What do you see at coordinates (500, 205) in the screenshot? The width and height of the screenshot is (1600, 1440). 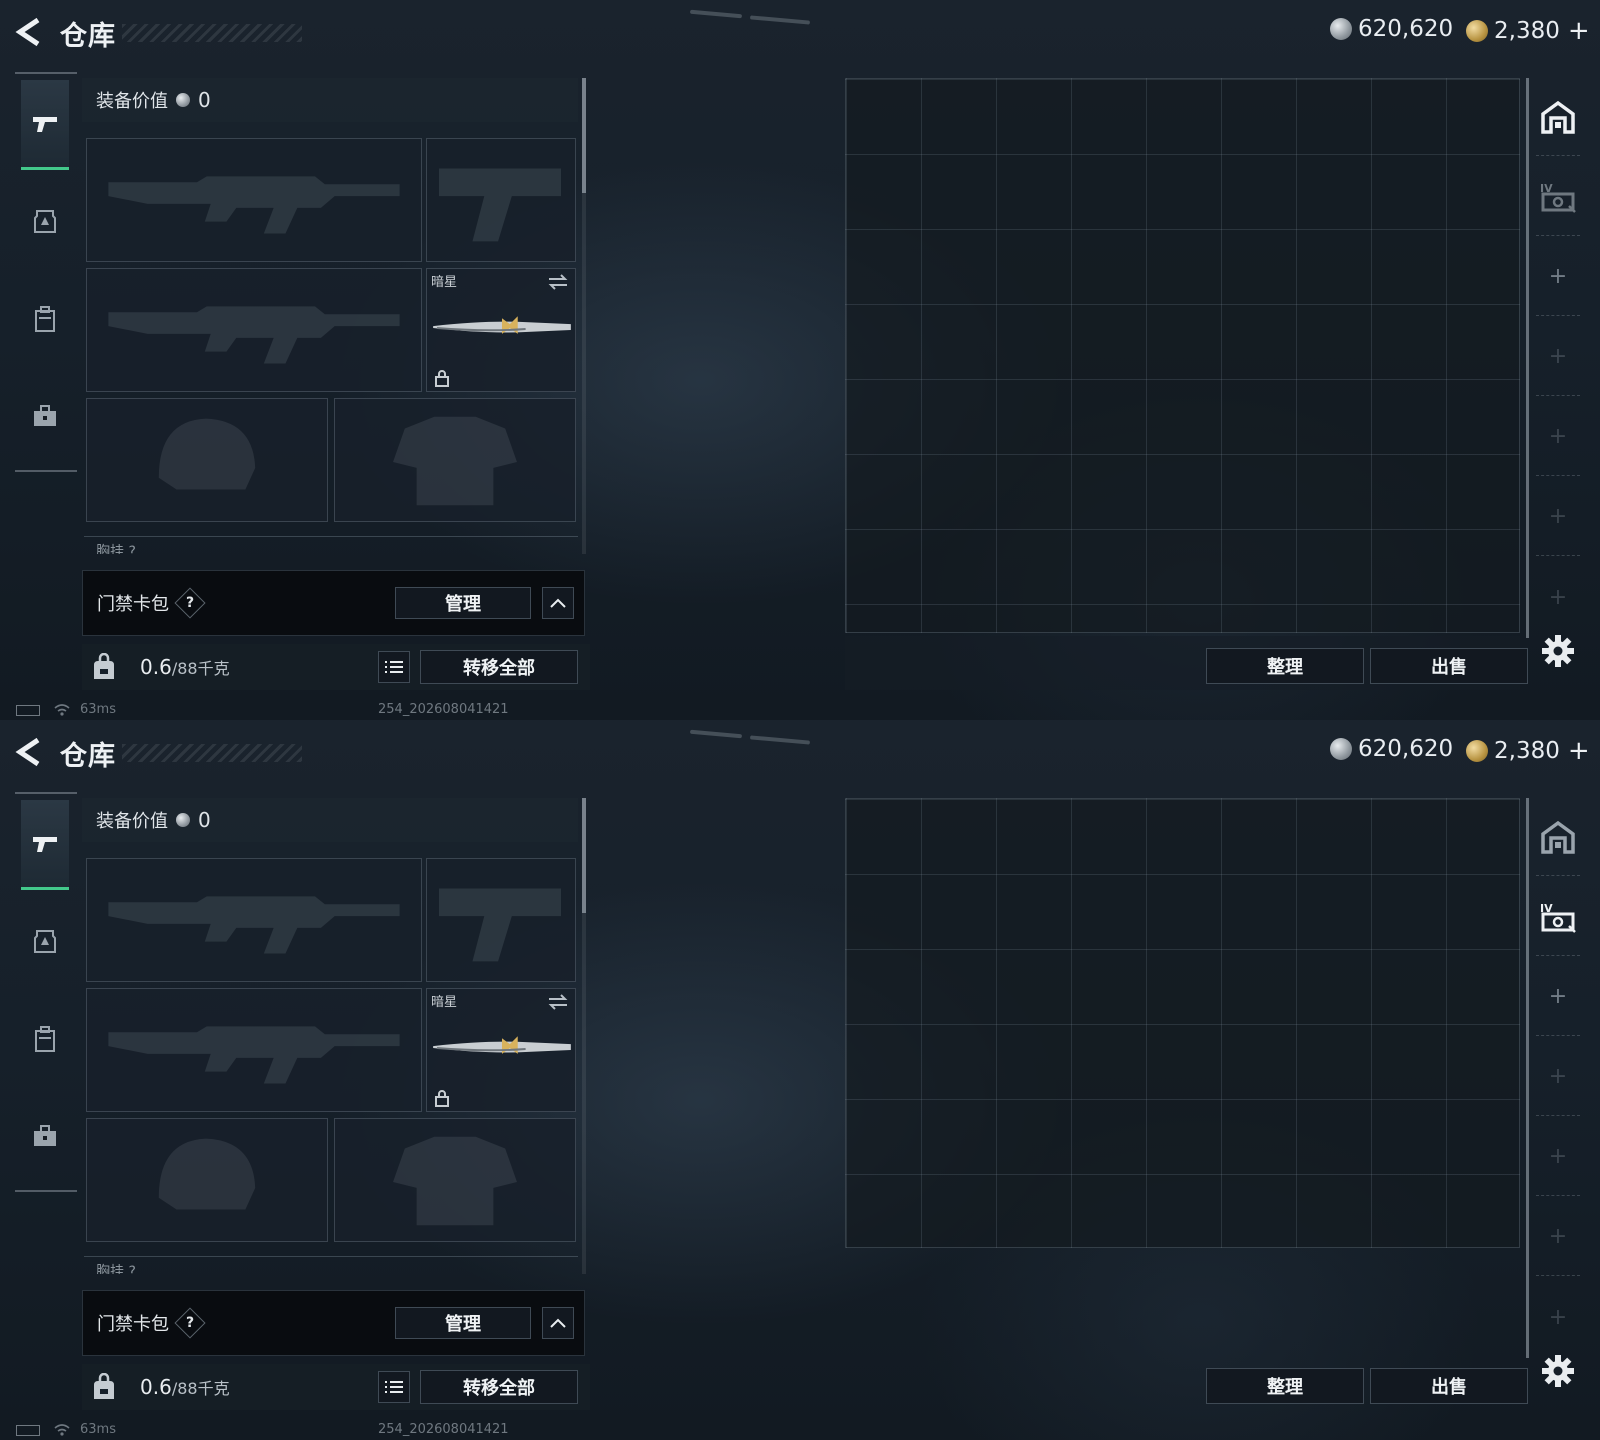 I see `pistol-silhouette-icon` at bounding box center [500, 205].